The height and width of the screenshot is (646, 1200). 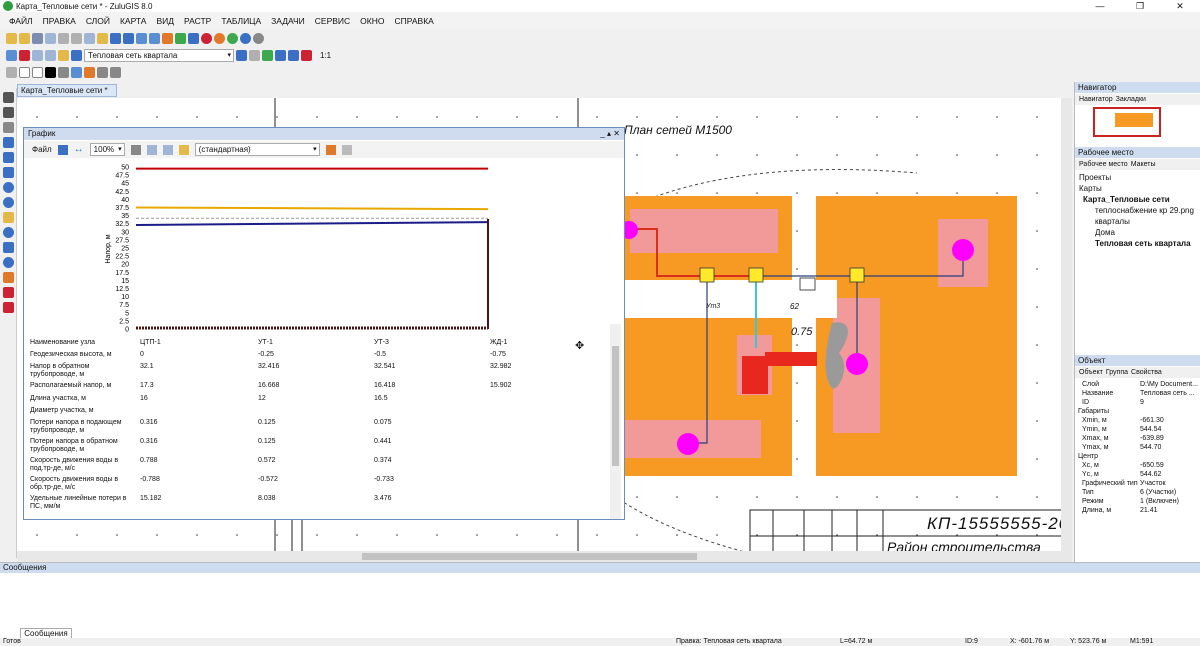 What do you see at coordinates (8, 157) in the screenshot?
I see `measure-icon` at bounding box center [8, 157].